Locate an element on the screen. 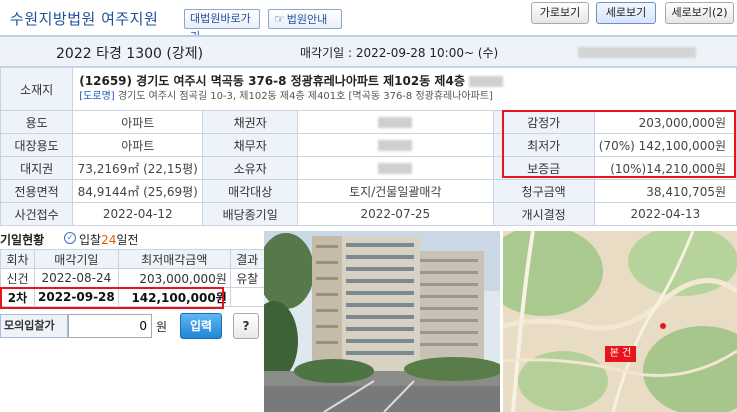 This screenshot has height=412, width=737. bid-days-prefix: 입찰 is located at coordinates (90, 240).